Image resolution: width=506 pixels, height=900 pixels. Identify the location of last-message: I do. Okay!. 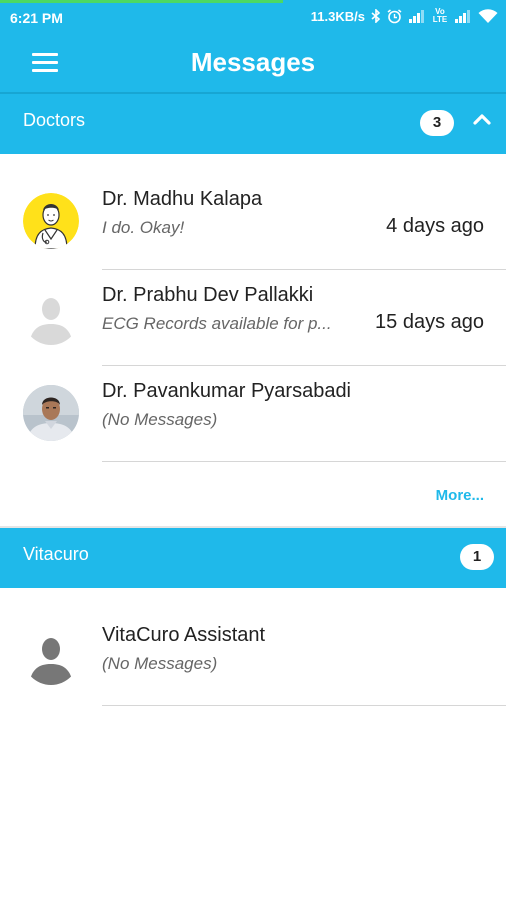
(143, 227).